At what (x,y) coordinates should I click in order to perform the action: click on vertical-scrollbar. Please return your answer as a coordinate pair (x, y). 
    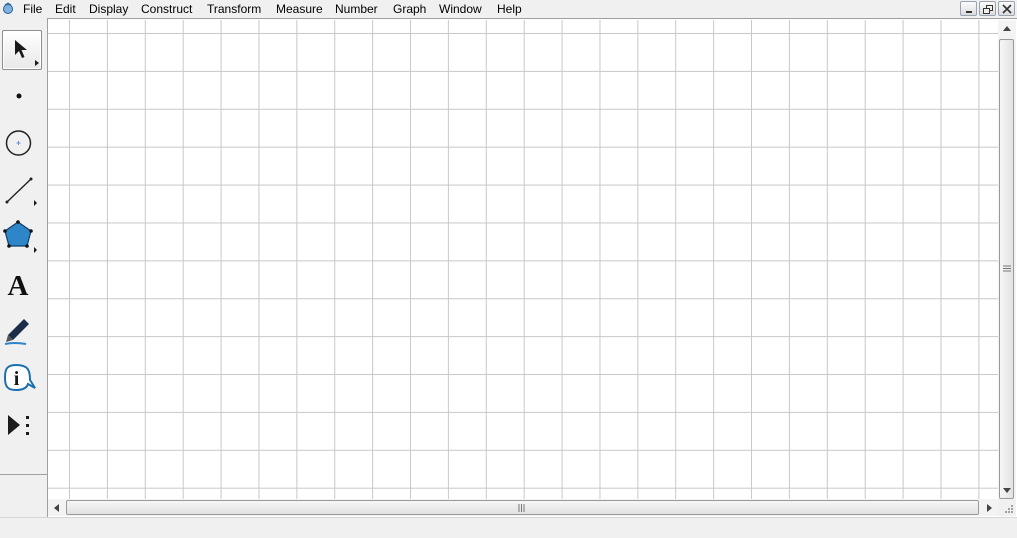
    Looking at the image, I should click on (1007, 259).